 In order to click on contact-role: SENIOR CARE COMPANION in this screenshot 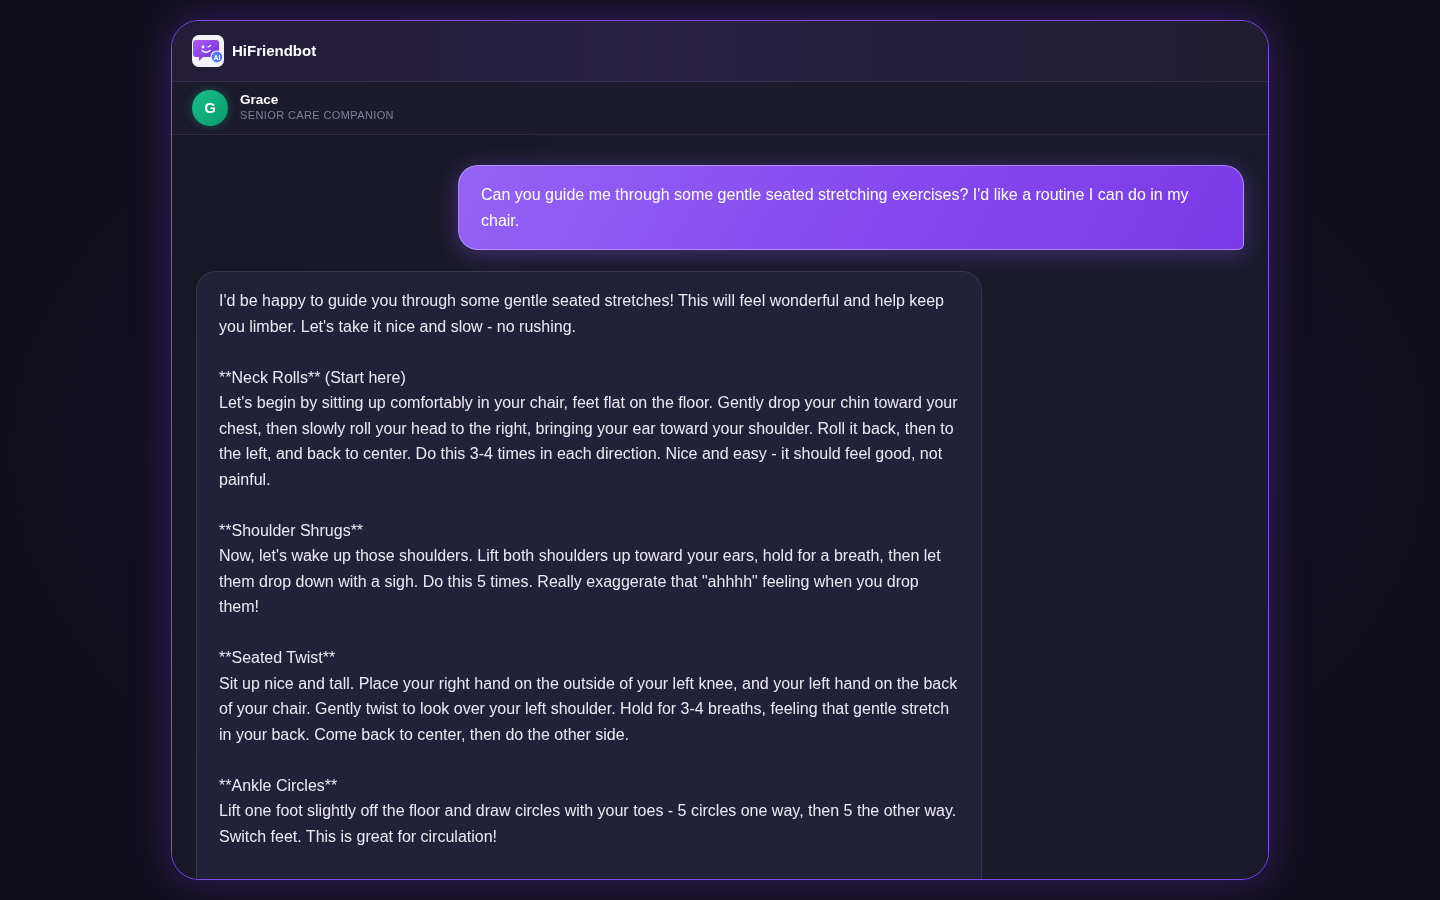, I will do `click(317, 115)`.